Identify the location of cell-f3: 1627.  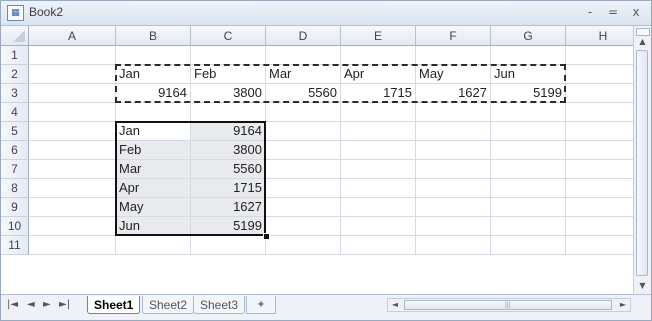
(453, 93).